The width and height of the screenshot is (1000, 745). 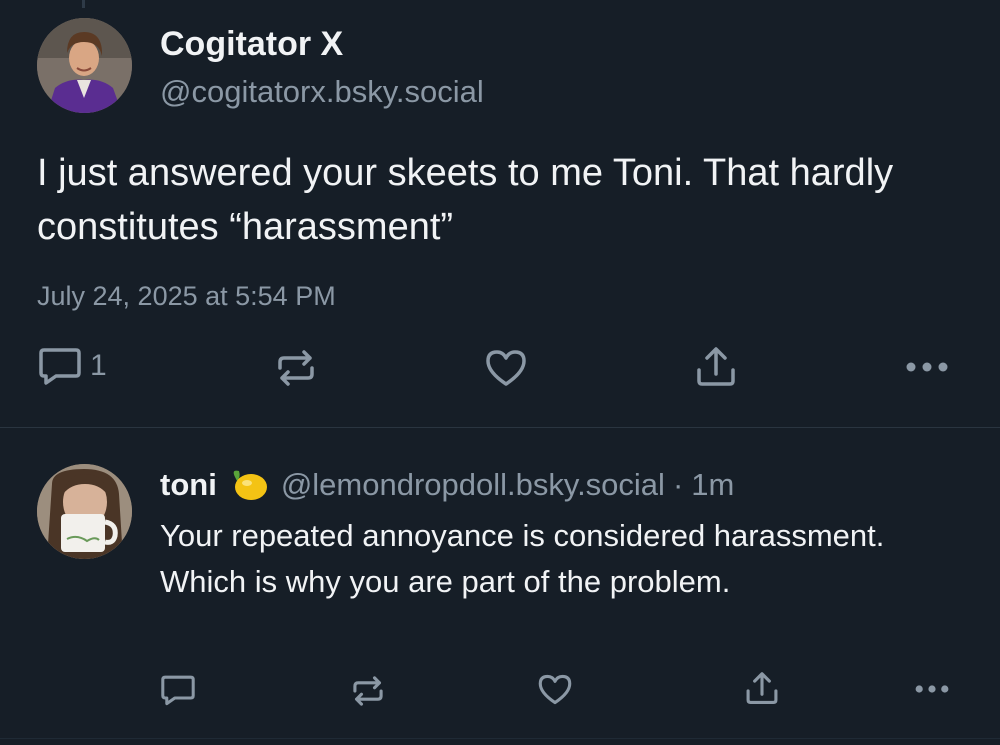 What do you see at coordinates (500, 738) in the screenshot?
I see `bottom-divider` at bounding box center [500, 738].